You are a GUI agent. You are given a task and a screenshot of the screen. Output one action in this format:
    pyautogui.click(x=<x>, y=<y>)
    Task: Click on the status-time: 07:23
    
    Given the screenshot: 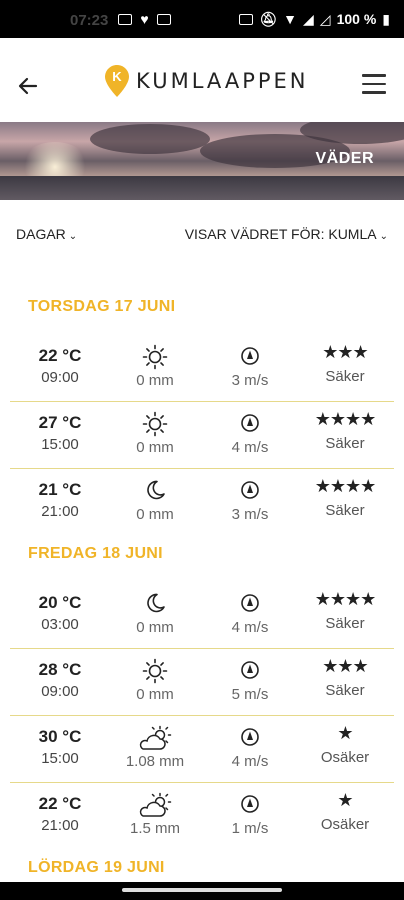 What is the action you would take?
    pyautogui.click(x=89, y=20)
    